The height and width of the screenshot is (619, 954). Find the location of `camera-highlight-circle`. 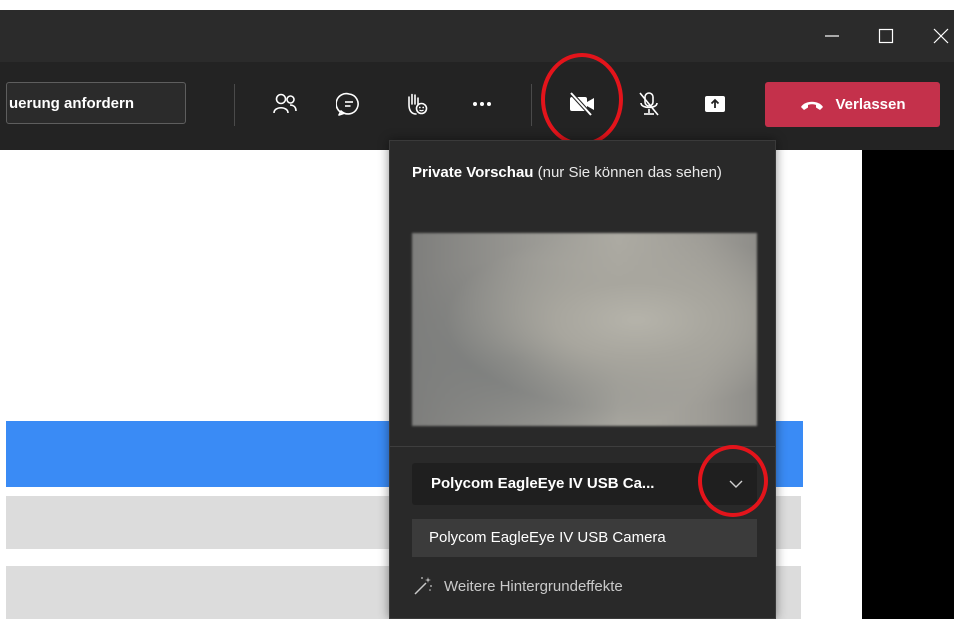

camera-highlight-circle is located at coordinates (582, 99).